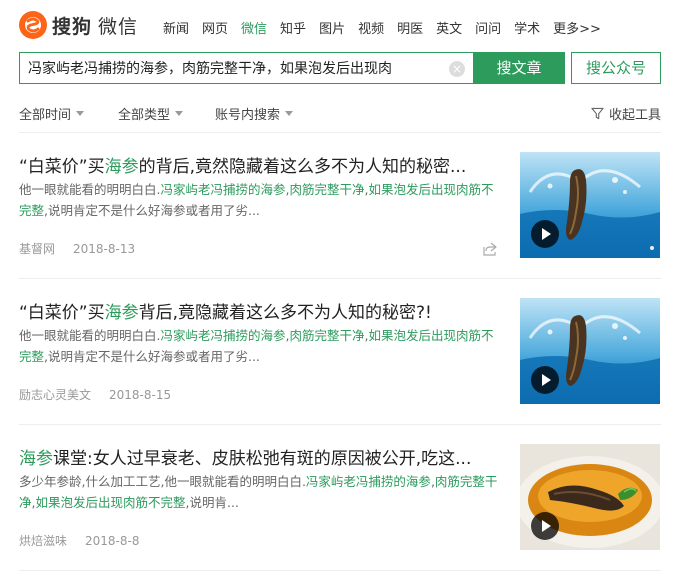  I want to click on filter-type-label: 全部类型, so click(144, 115).